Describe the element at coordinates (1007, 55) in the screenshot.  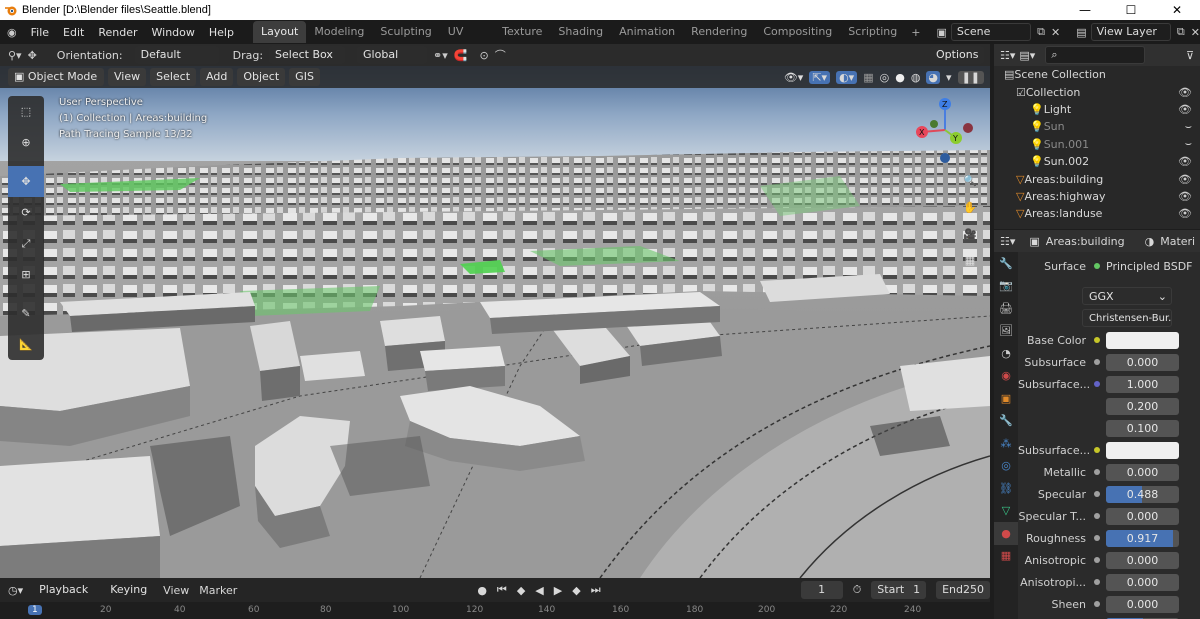
I see `outliner-editor-icon: ☷▾` at that location.